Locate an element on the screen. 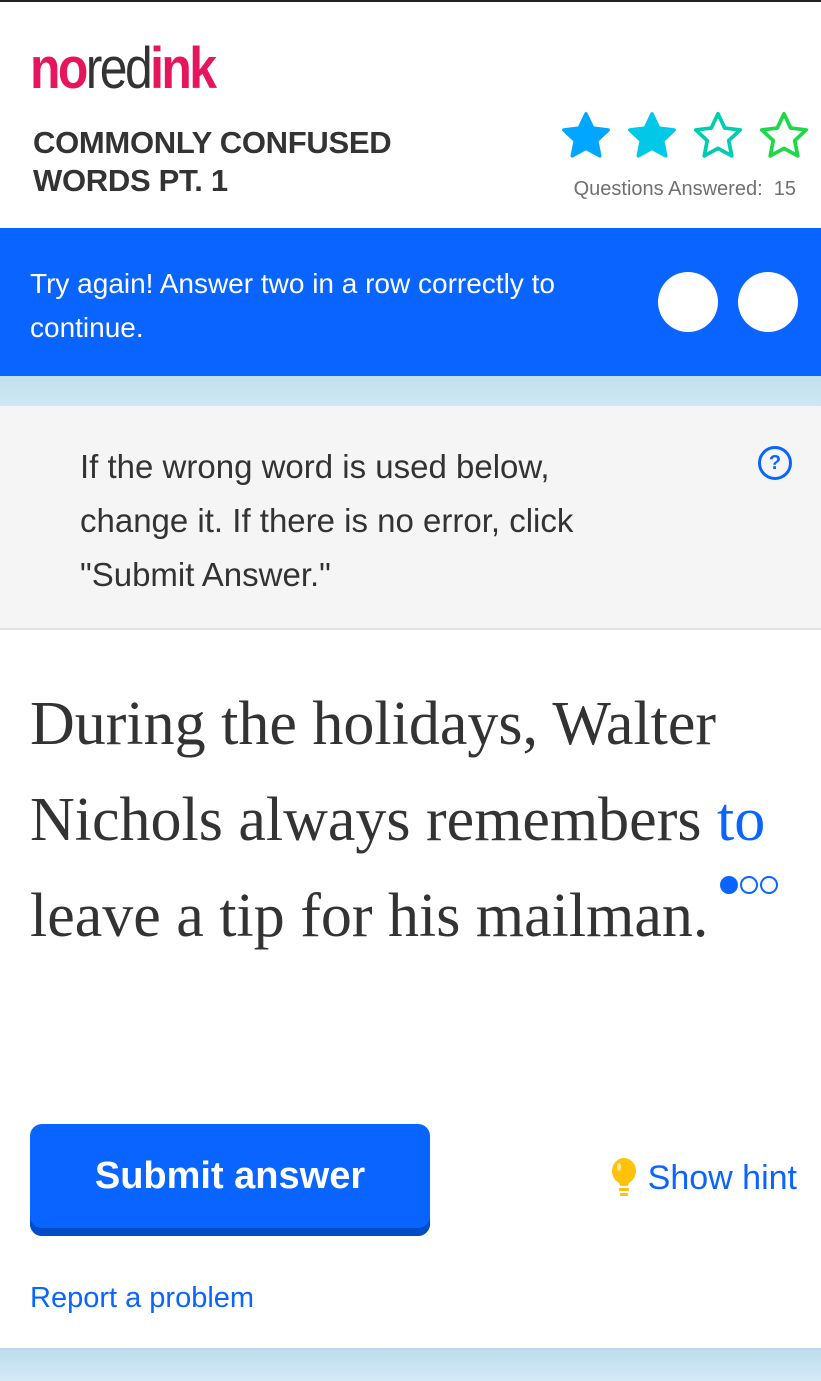 This screenshot has width=821, height=1381. show-hint-button: Show hint is located at coordinates (703, 1178).